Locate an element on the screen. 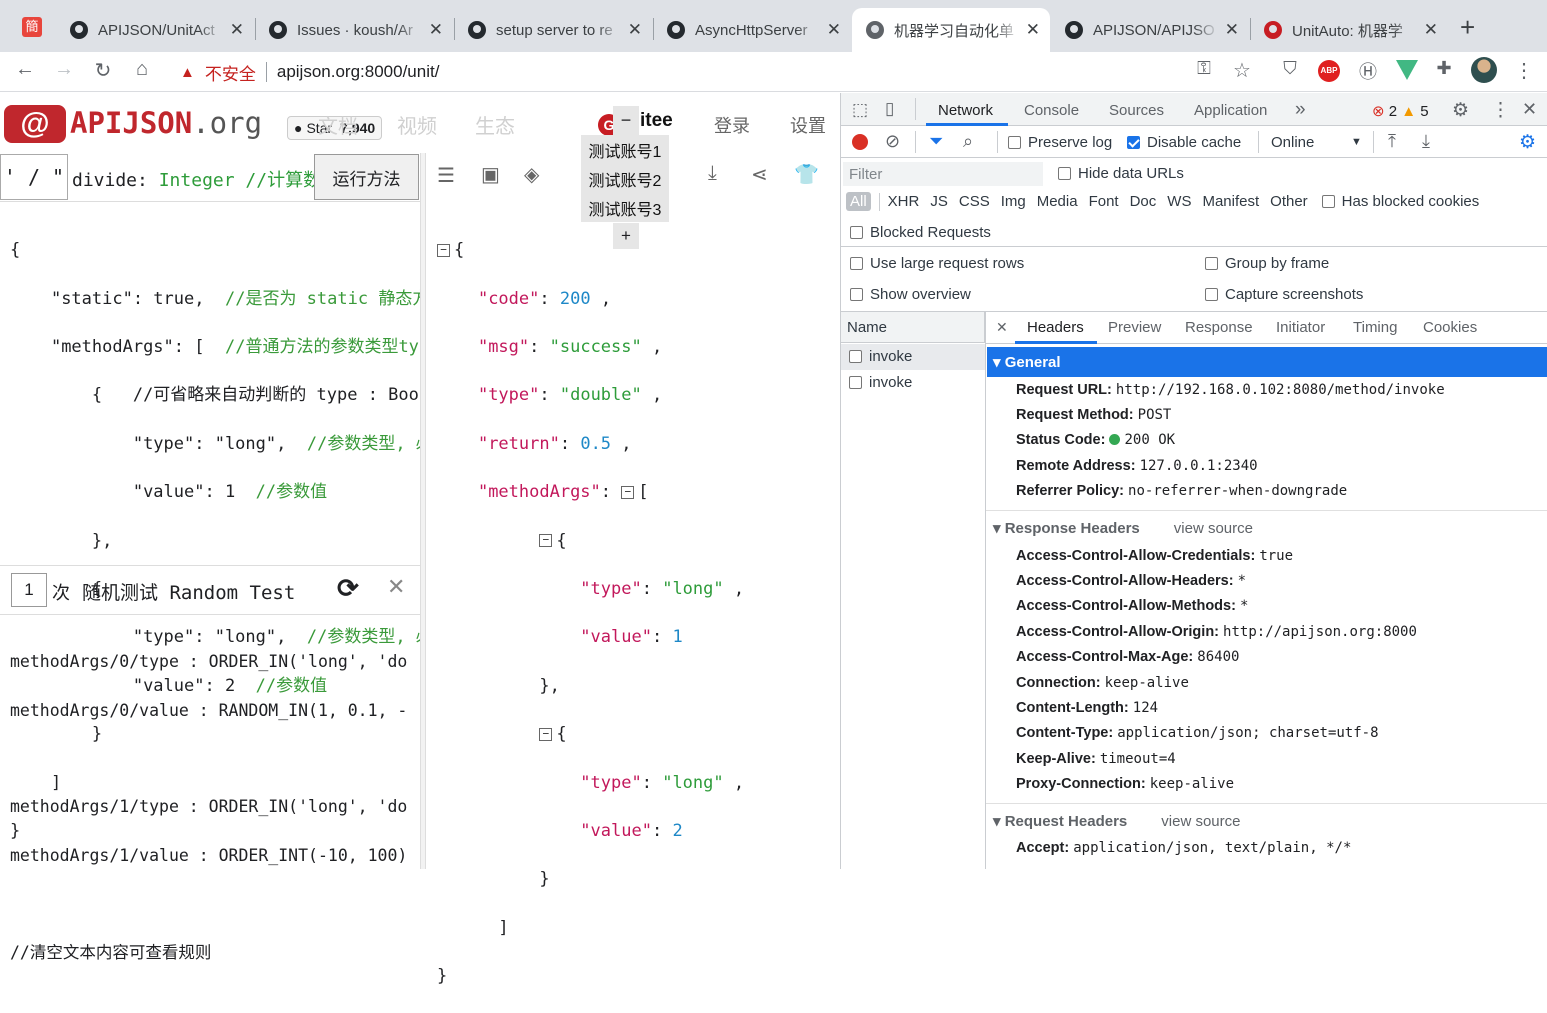 The width and height of the screenshot is (1547, 1013). detail-tab-initiator: Initiator is located at coordinates (1300, 327).